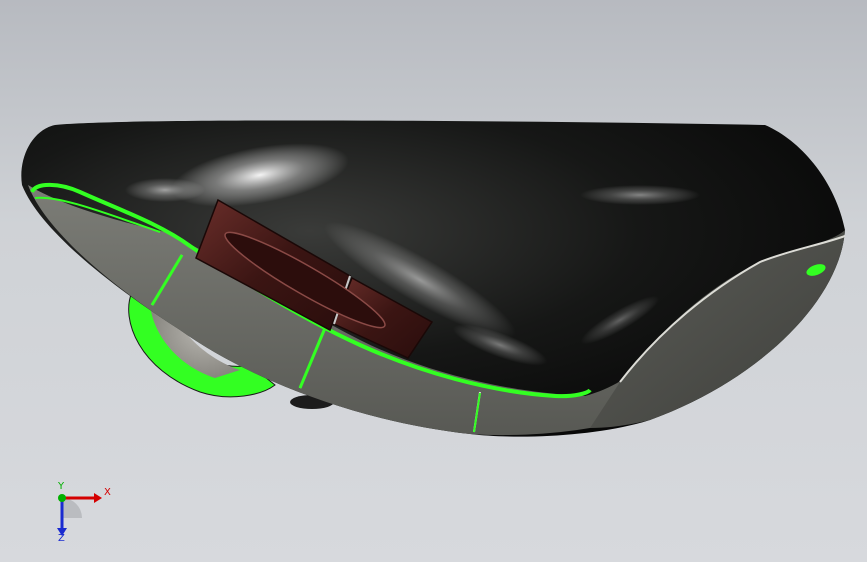 The height and width of the screenshot is (562, 867). What do you see at coordinates (83, 517) in the screenshot?
I see `coordinate-triad: X Y Z` at bounding box center [83, 517].